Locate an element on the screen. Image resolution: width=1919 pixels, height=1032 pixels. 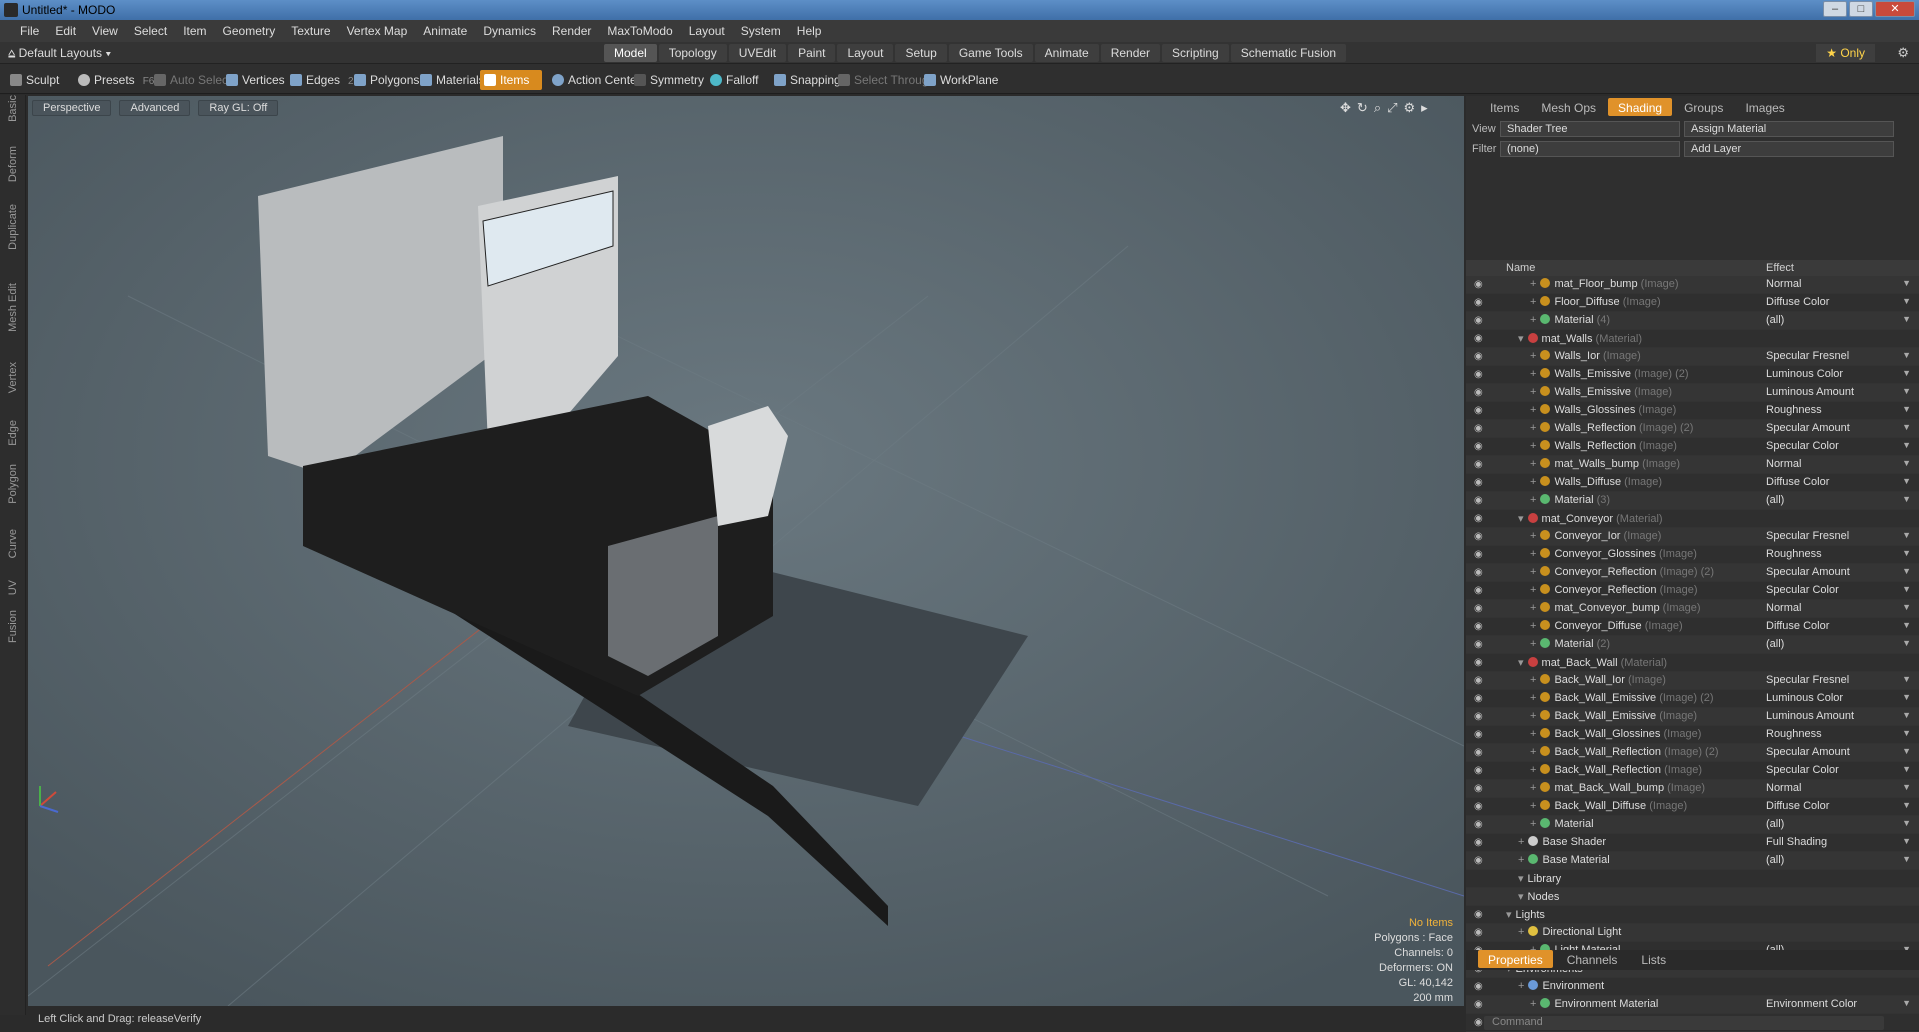
tree-row: ◉ + Material (3) (all) ▼ is located at coordinates (1692, 501).